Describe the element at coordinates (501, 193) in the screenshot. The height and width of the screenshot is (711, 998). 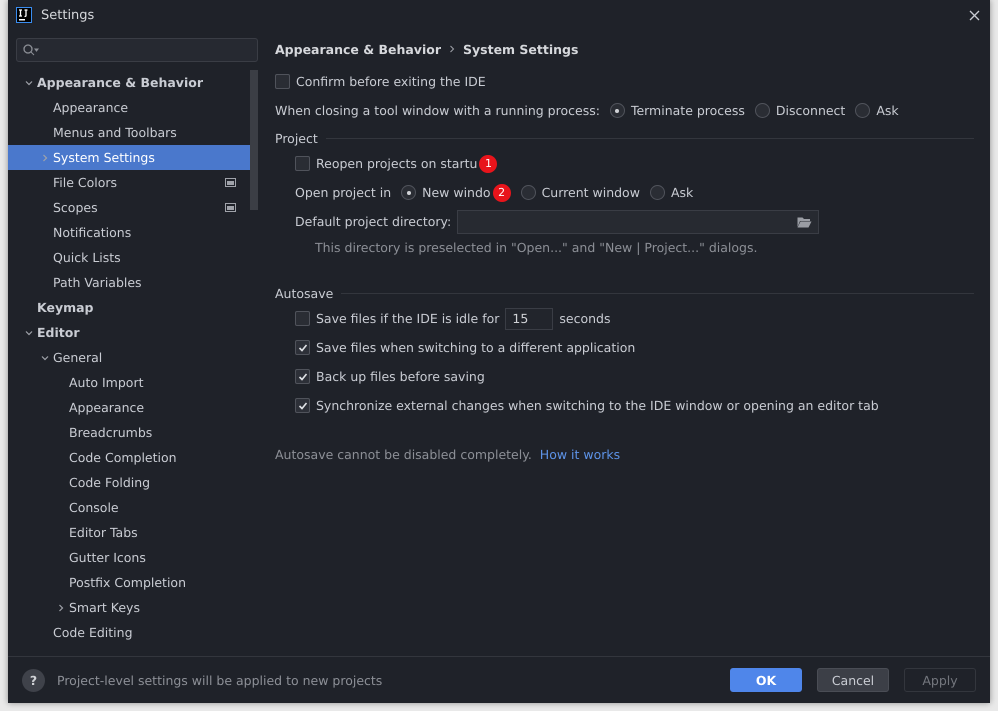
I see `number-badge: 2` at that location.